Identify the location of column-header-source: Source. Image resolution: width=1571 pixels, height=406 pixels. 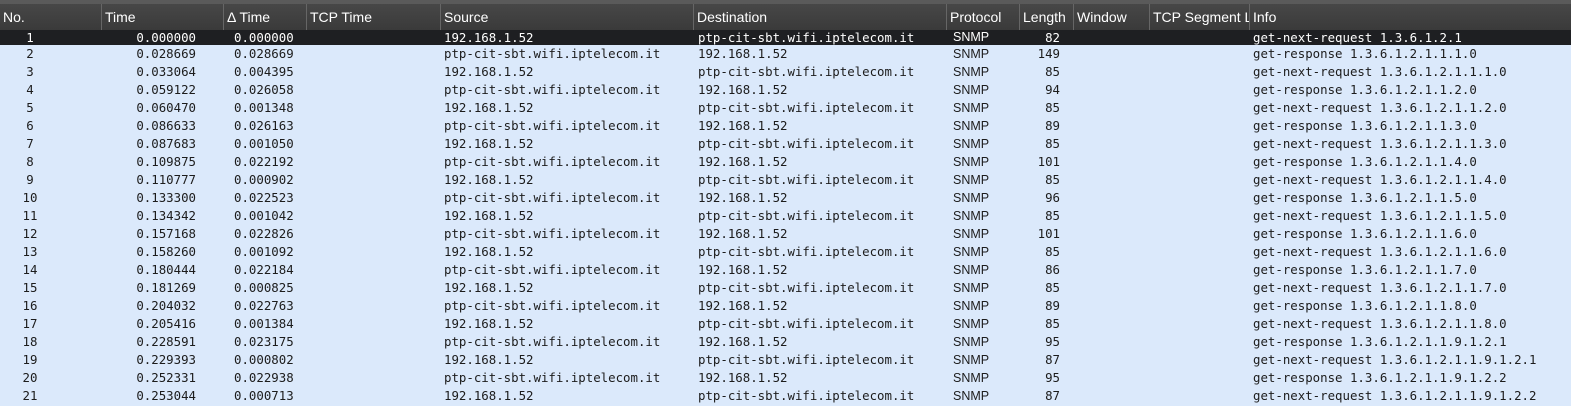
(566, 17).